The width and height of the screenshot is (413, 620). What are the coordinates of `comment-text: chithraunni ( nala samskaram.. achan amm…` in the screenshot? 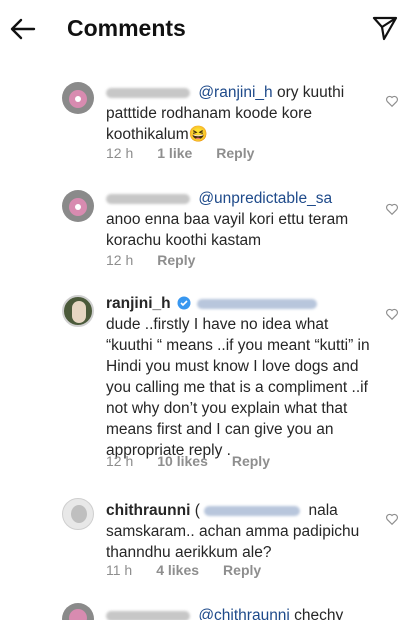 It's located at (240, 531).